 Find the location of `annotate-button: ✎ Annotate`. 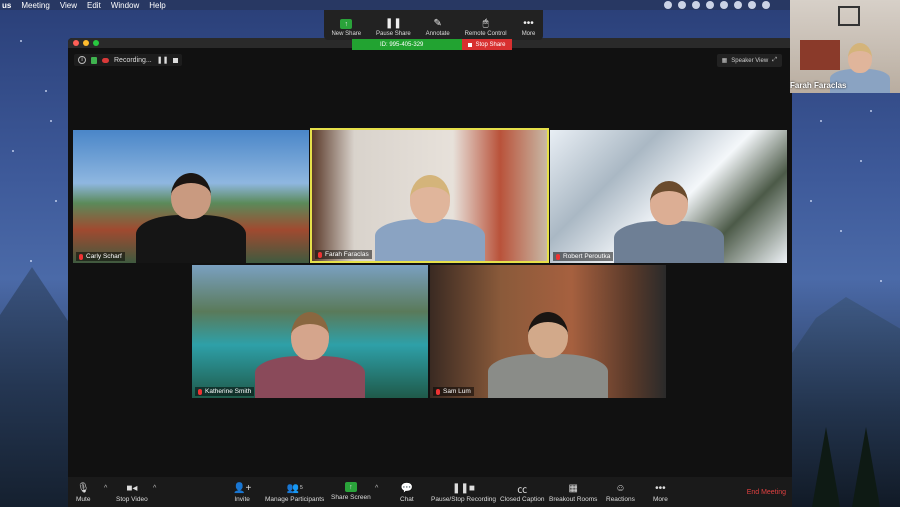

annotate-button: ✎ Annotate is located at coordinates (437, 27).